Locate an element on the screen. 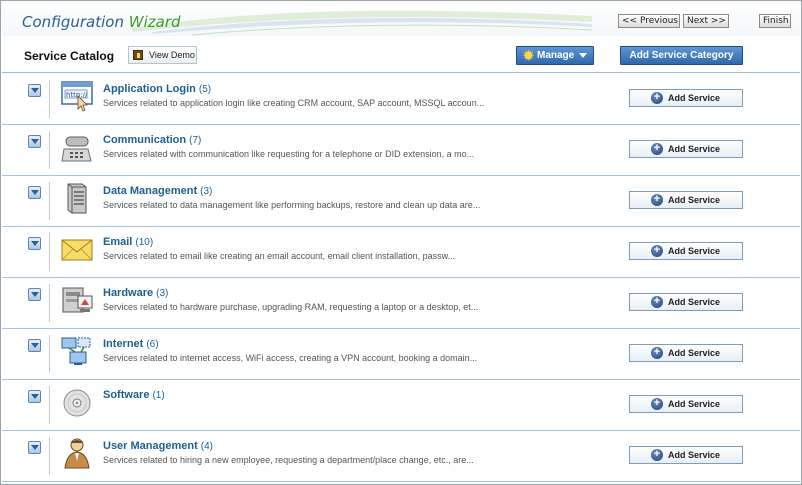  wizard-title: Configuration Wizard is located at coordinates (101, 22).